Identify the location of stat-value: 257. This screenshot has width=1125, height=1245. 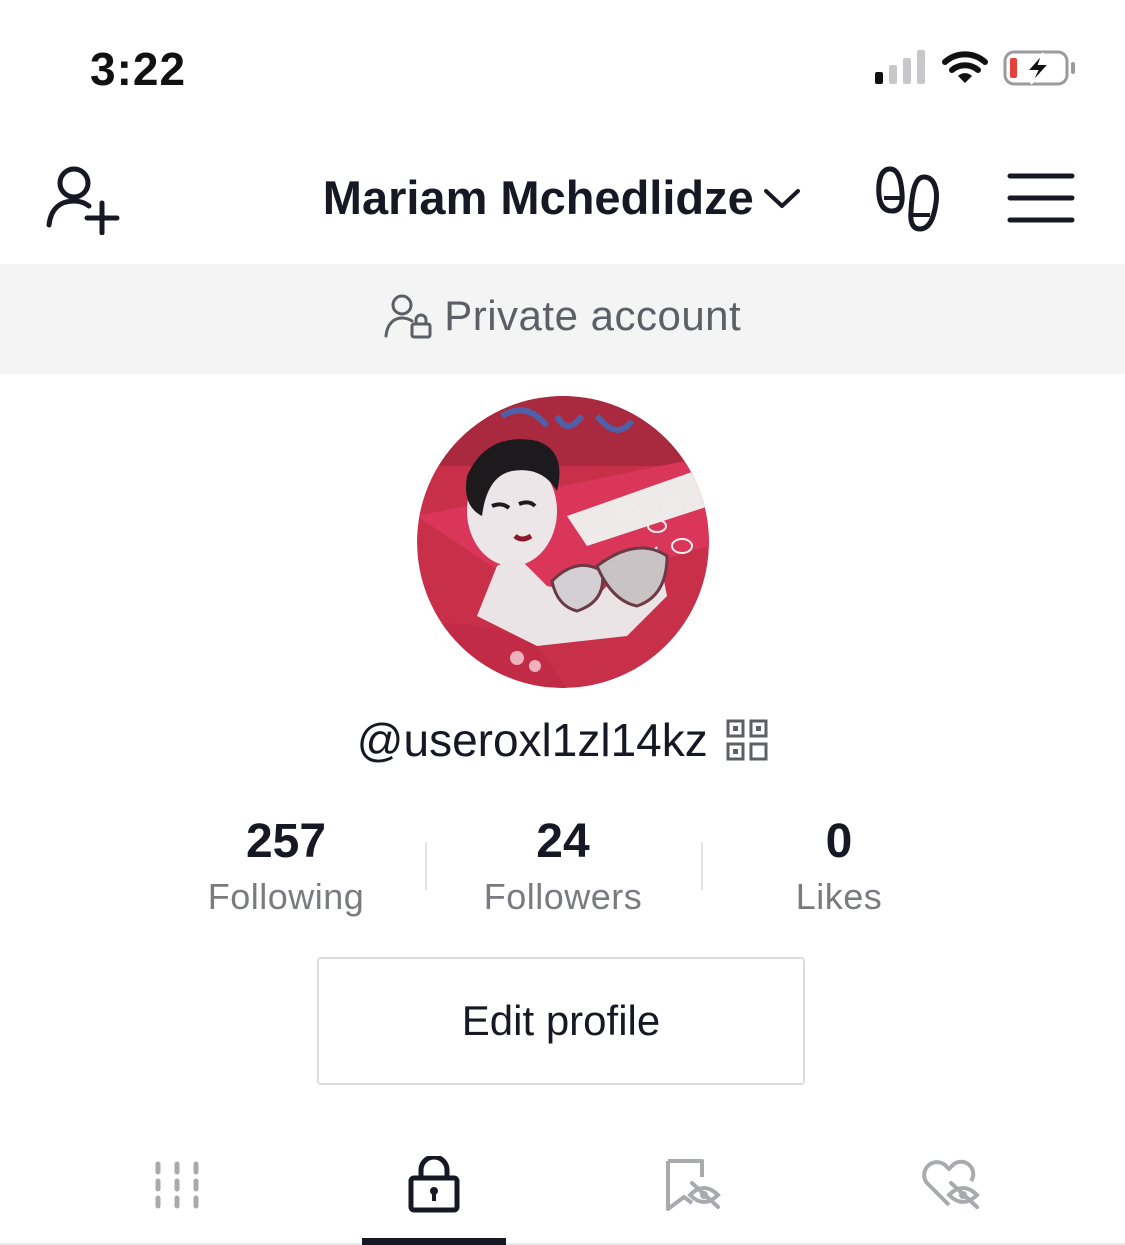
(286, 841).